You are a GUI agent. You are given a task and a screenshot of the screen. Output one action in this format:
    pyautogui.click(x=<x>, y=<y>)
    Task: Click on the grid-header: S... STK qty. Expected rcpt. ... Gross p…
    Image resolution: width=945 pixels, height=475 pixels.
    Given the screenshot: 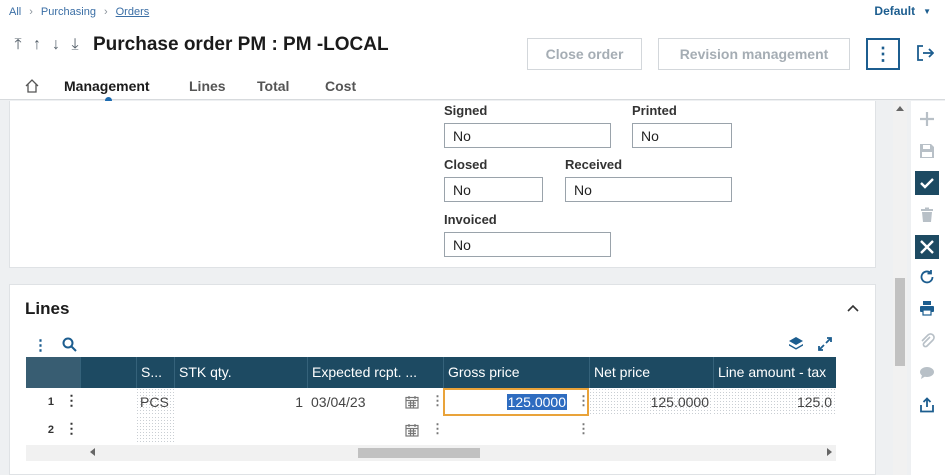 What is the action you would take?
    pyautogui.click(x=431, y=372)
    